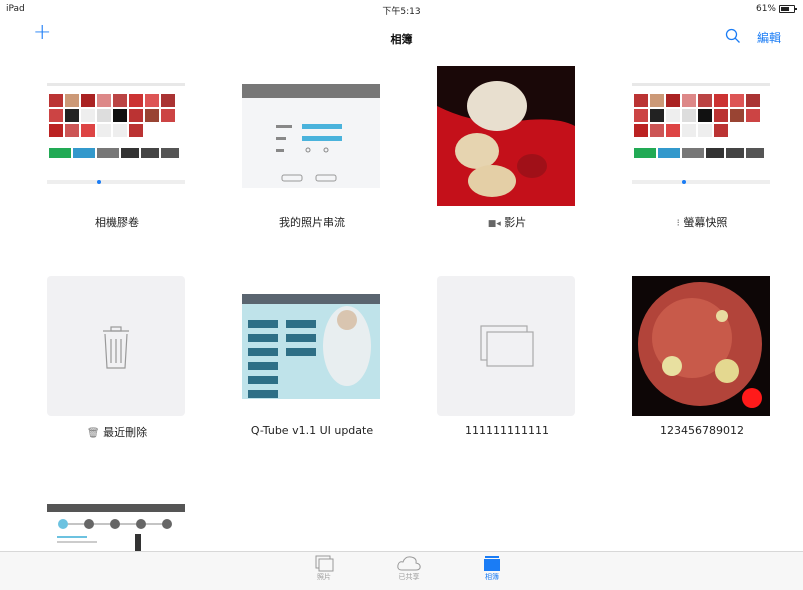 The width and height of the screenshot is (803, 590). What do you see at coordinates (401, 39) in the screenshot?
I see `page-title: 相簿` at bounding box center [401, 39].